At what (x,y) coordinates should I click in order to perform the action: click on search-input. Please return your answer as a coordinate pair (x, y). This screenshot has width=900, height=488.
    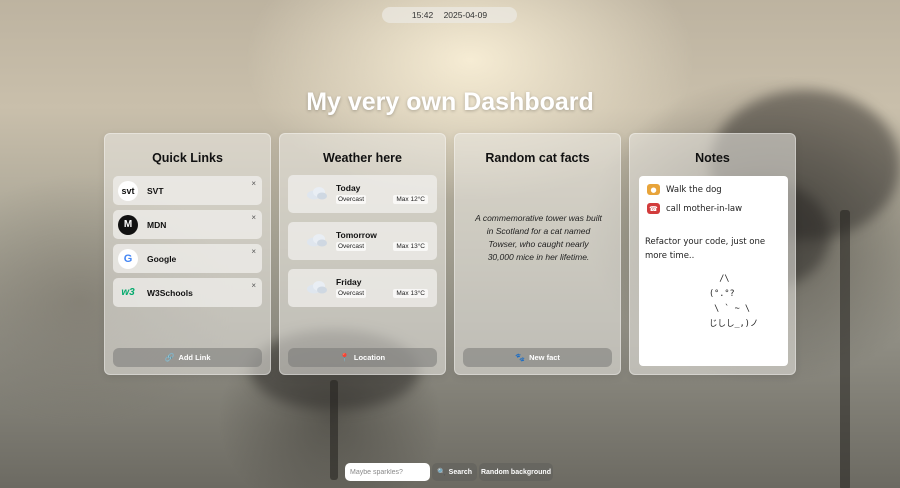
    Looking at the image, I should click on (387, 472).